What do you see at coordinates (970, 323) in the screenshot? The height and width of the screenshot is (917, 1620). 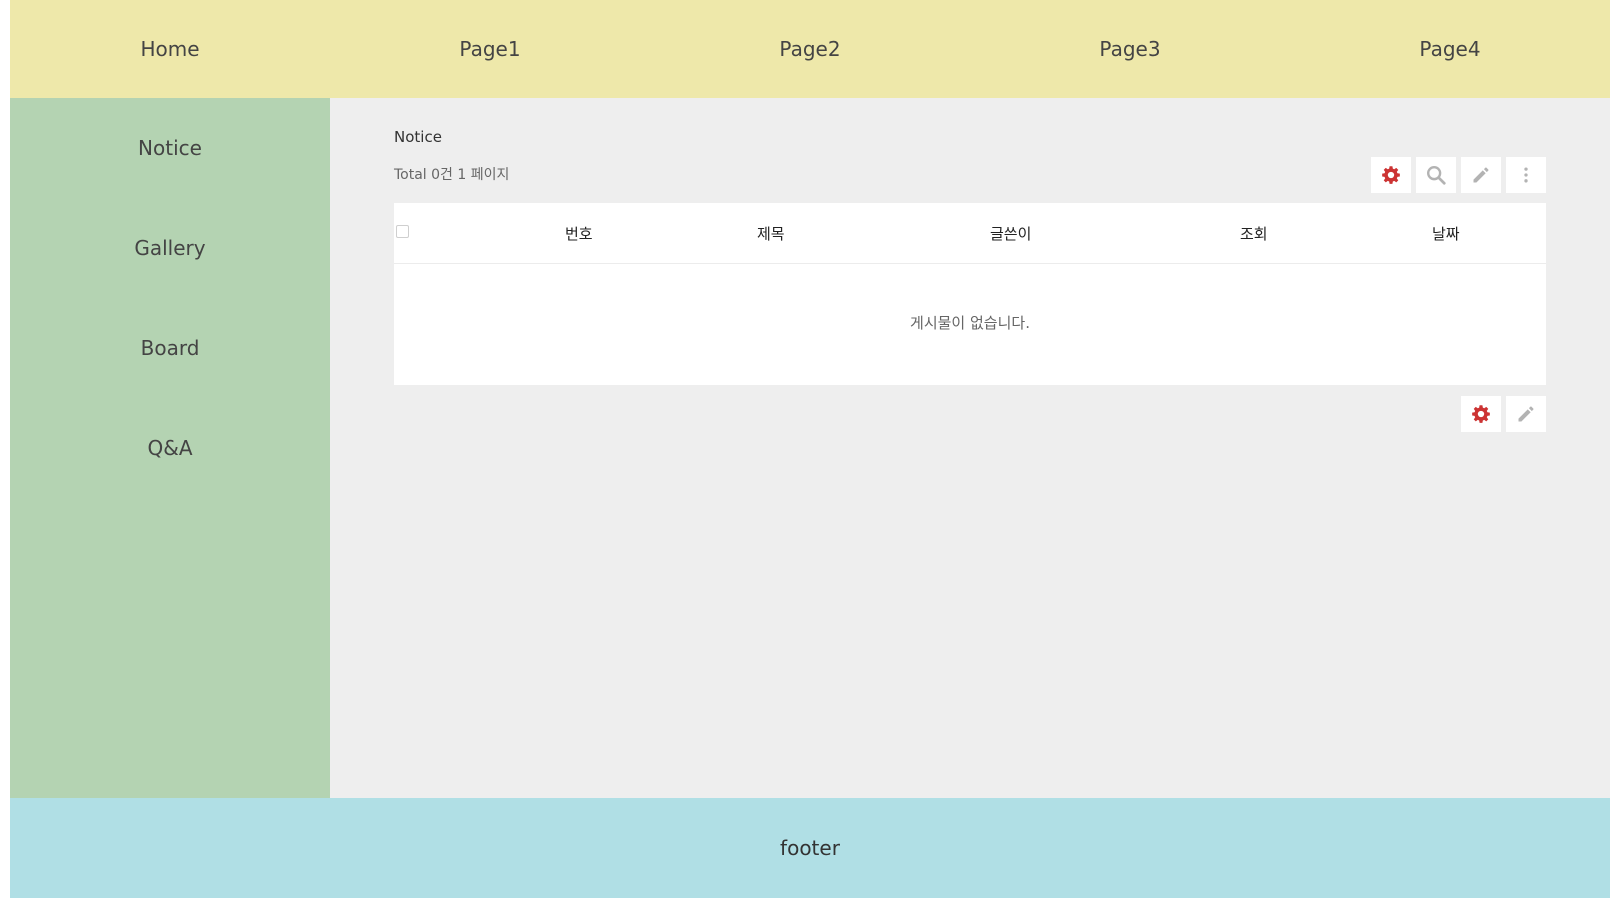 I see `empty-message: 게시물이 없습니다.` at bounding box center [970, 323].